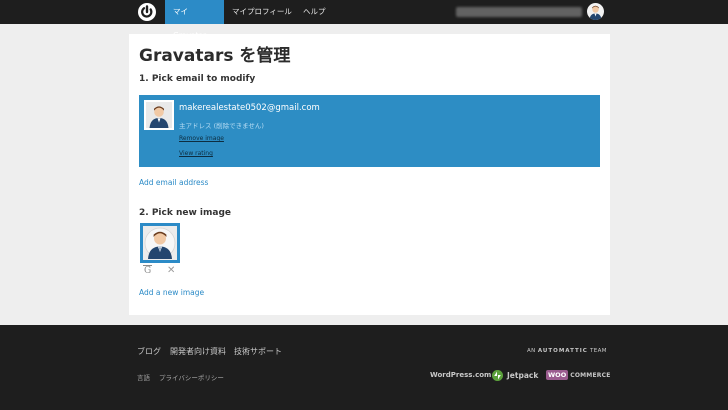  Describe the element at coordinates (201, 138) in the screenshot. I see `remove-image-link: Remove image` at that location.